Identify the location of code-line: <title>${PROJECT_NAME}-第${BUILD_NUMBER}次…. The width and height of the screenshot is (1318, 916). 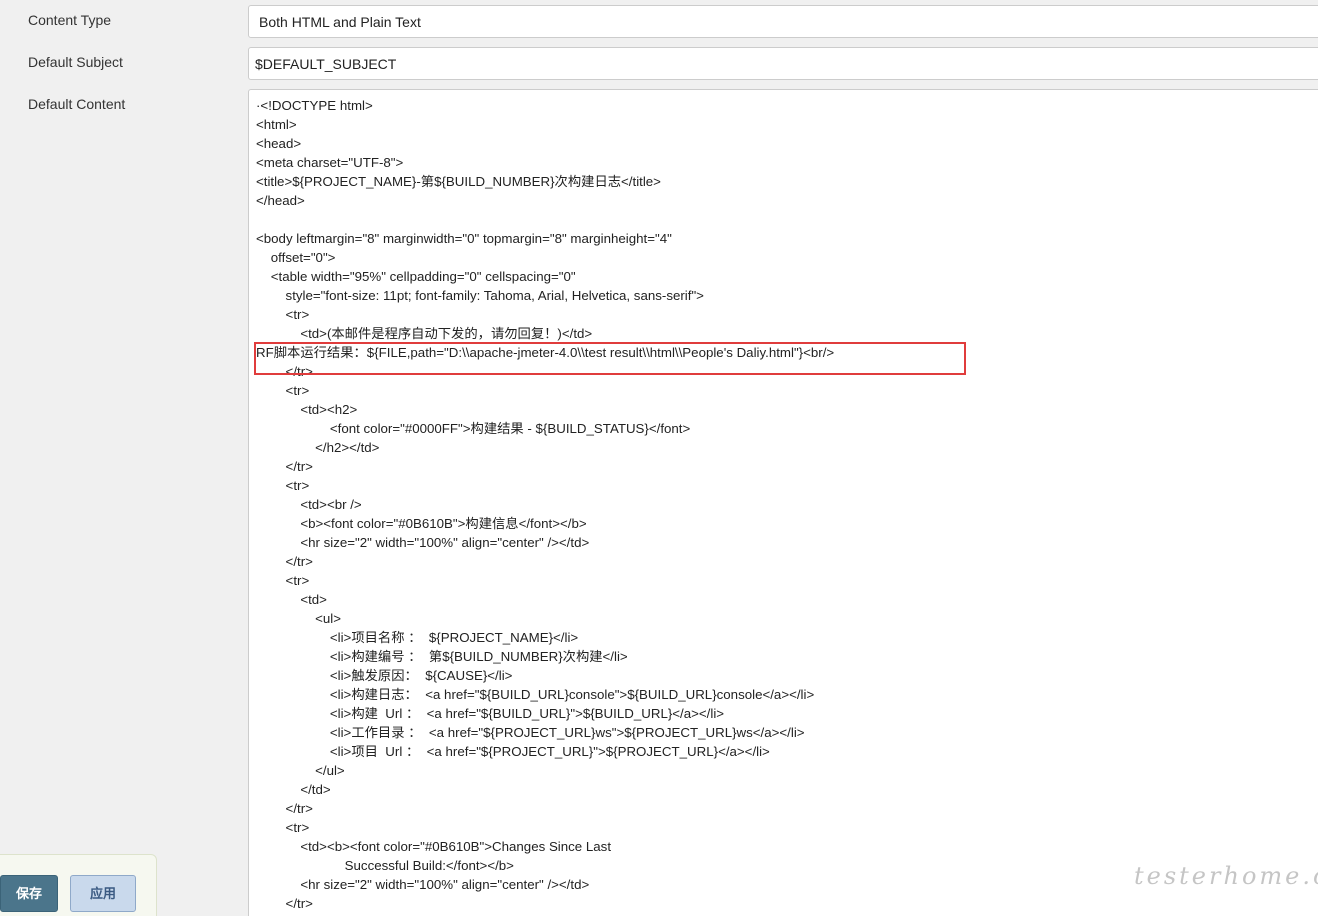
(458, 181).